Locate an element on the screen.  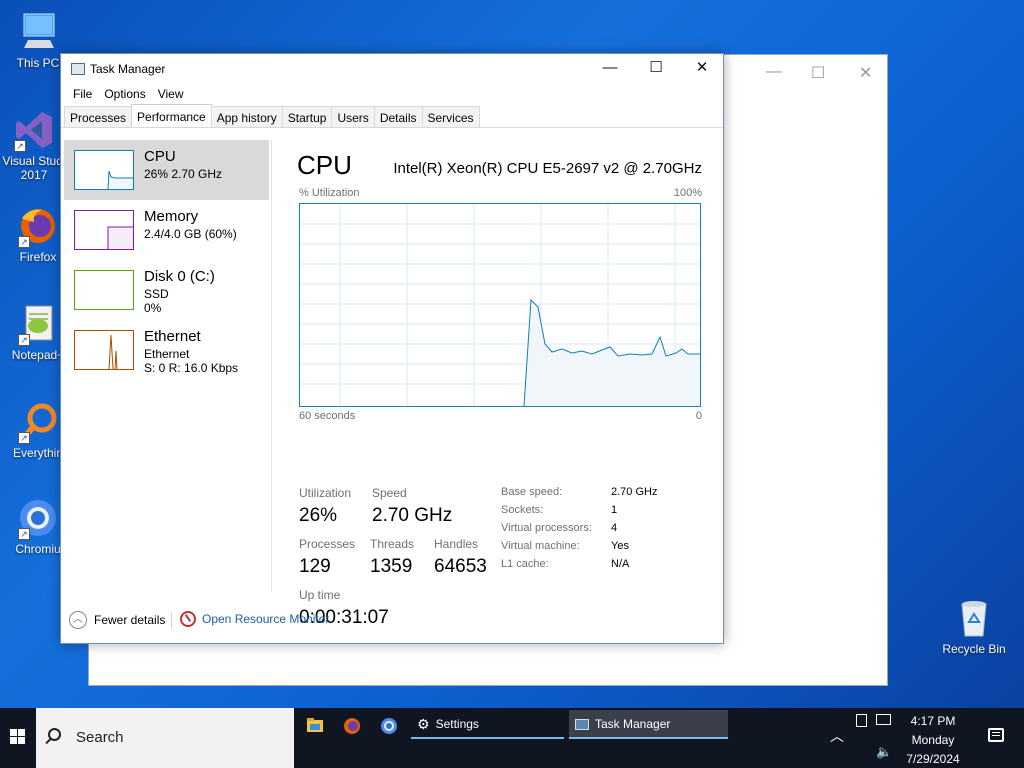
firefox-icon is located at coordinates (352, 726).